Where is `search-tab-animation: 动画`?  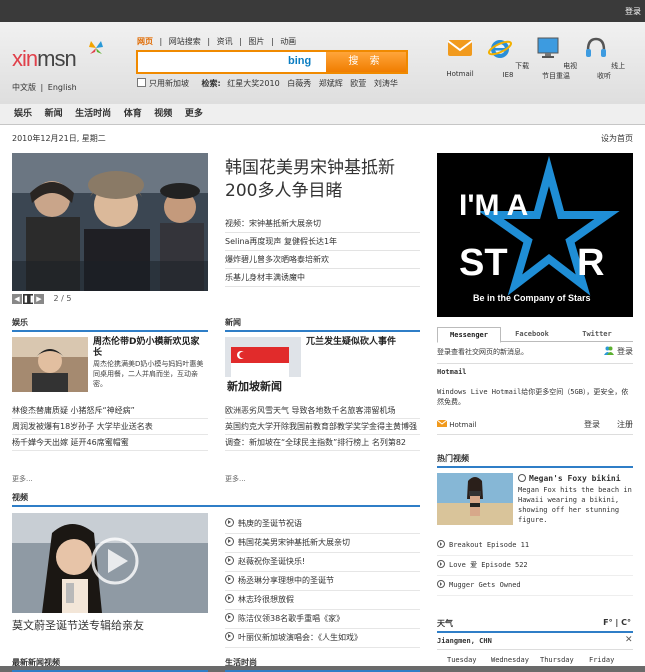
search-tab-animation: 动画 is located at coordinates (288, 41).